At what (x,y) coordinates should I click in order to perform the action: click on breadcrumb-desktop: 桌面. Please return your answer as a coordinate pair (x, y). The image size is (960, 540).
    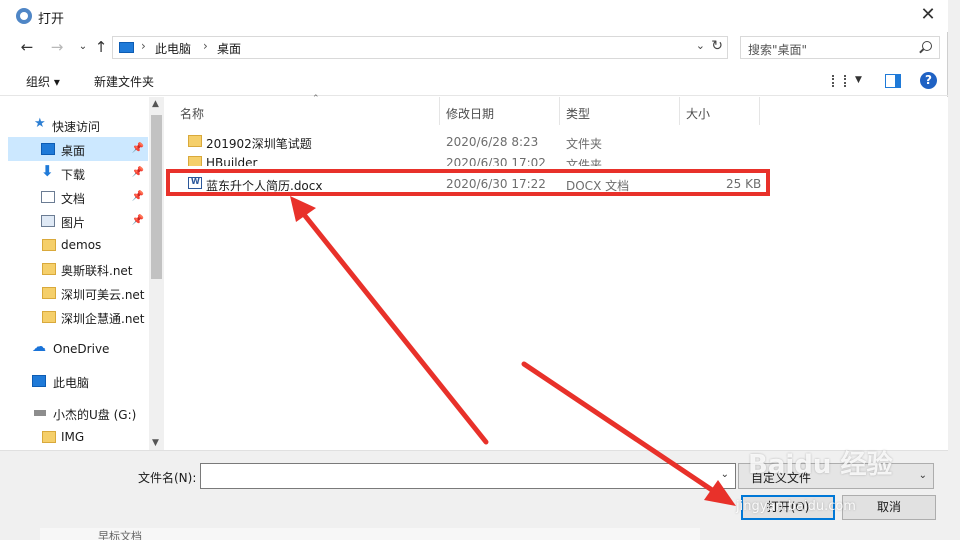
    Looking at the image, I should click on (229, 48).